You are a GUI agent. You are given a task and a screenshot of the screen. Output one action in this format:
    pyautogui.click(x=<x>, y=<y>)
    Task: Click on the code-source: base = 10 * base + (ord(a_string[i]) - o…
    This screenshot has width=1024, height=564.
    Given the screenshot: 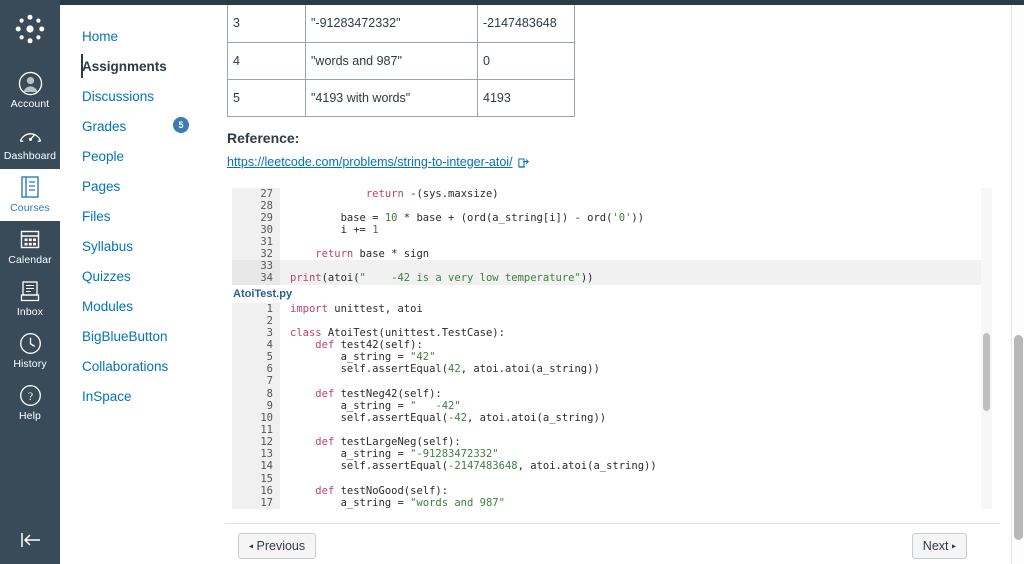 What is the action you would take?
    pyautogui.click(x=467, y=217)
    